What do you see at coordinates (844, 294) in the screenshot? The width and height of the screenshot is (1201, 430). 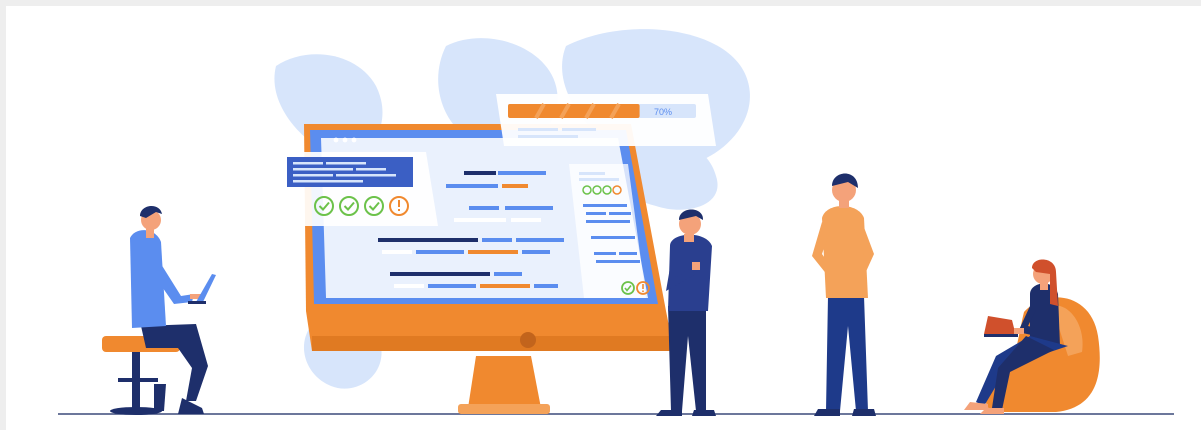 I see `person-standing` at bounding box center [844, 294].